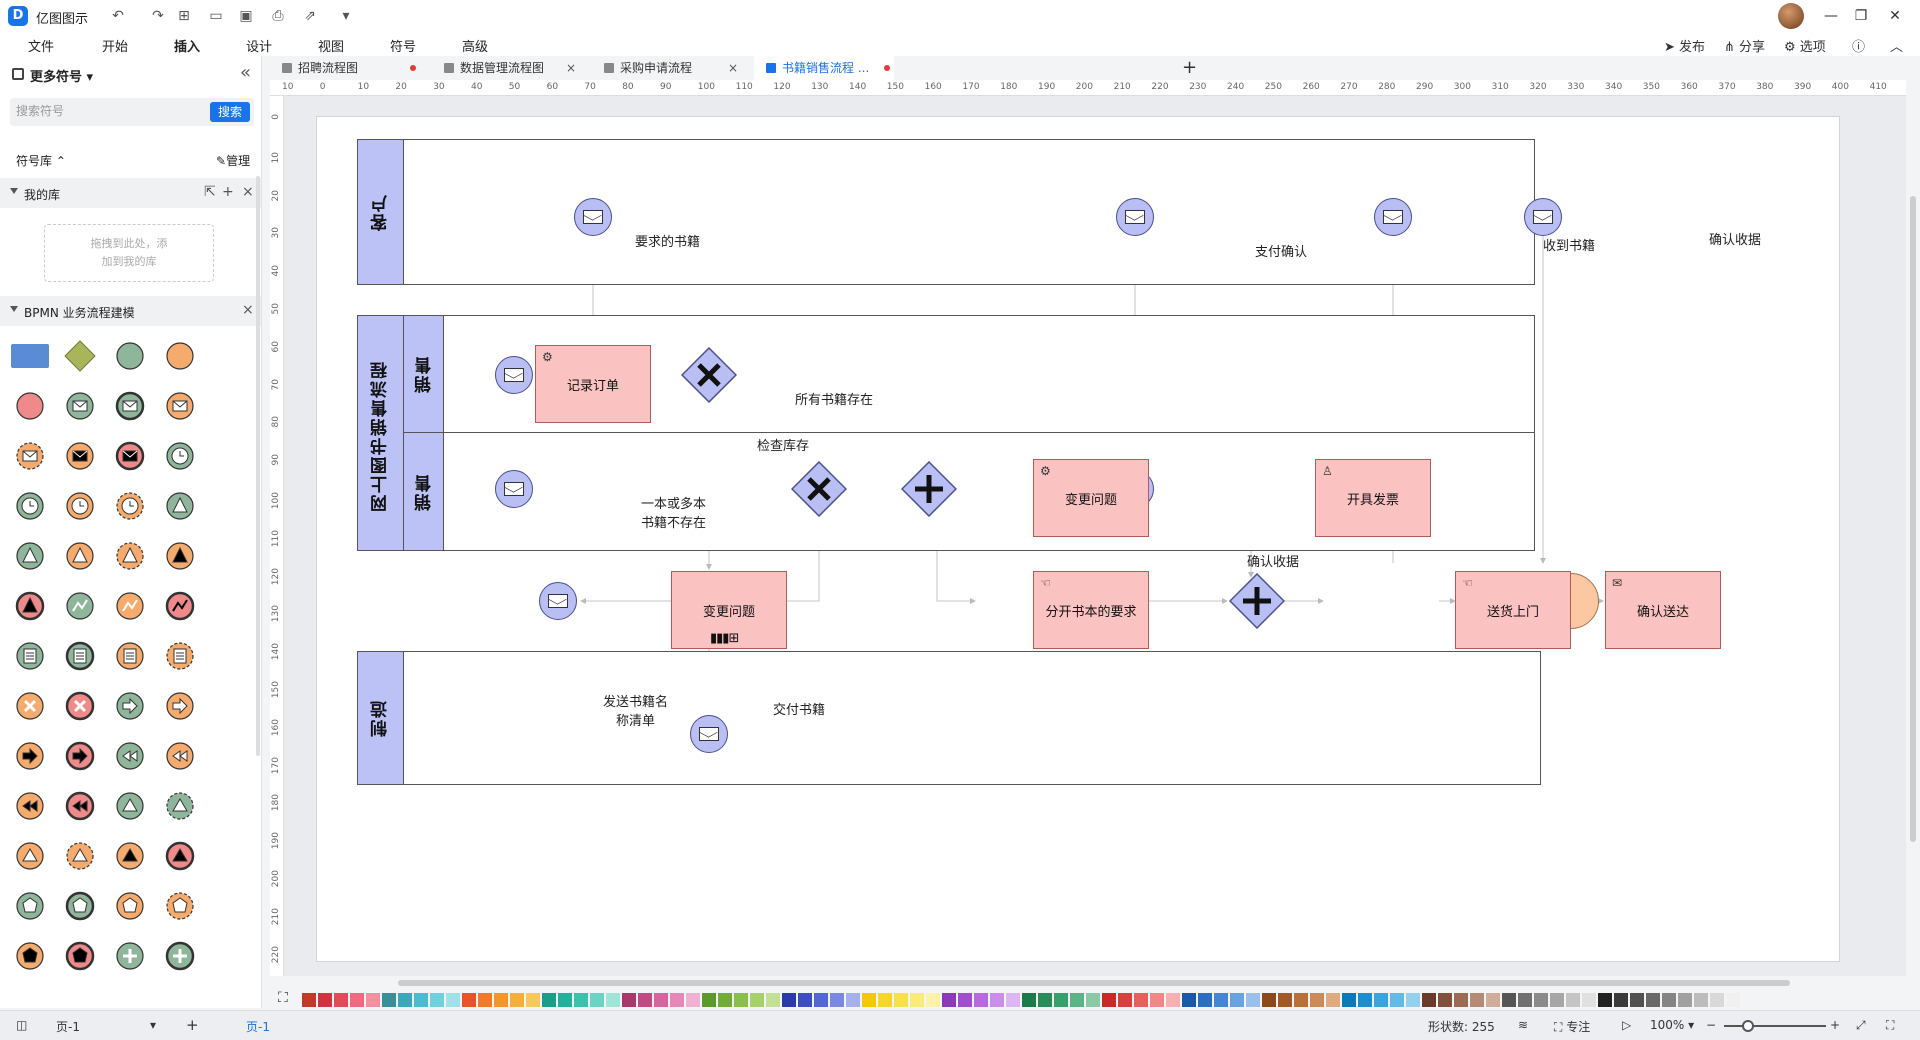 The width and height of the screenshot is (1920, 1040). What do you see at coordinates (130, 556) in the screenshot?
I see `bpmn-symbol-tridash` at bounding box center [130, 556].